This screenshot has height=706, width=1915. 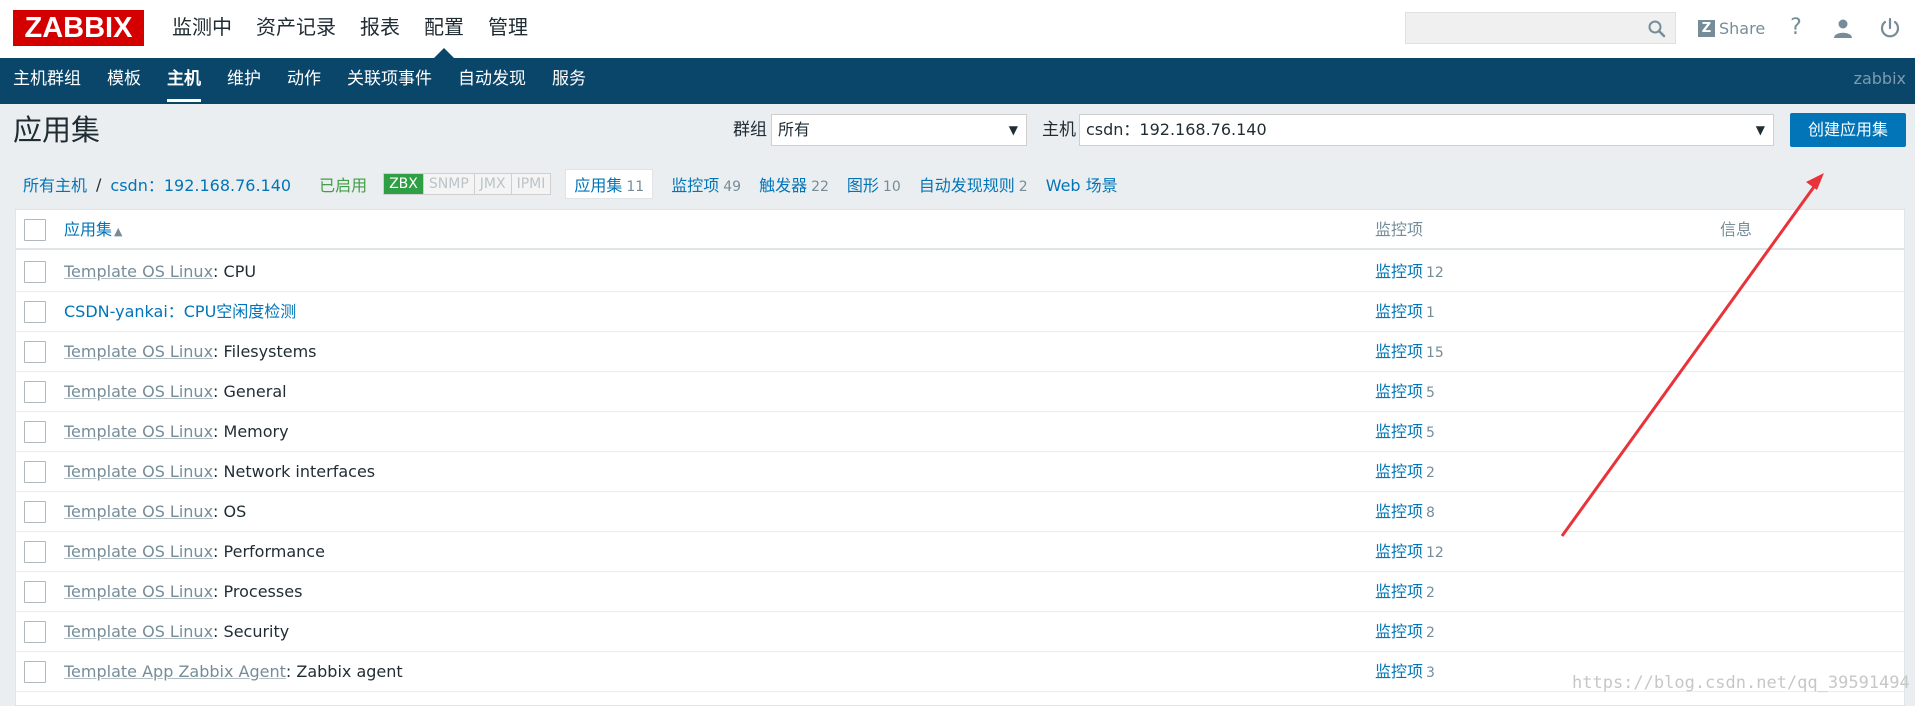 What do you see at coordinates (492, 81) in the screenshot?
I see `sub-menu-item: 自动发现` at bounding box center [492, 81].